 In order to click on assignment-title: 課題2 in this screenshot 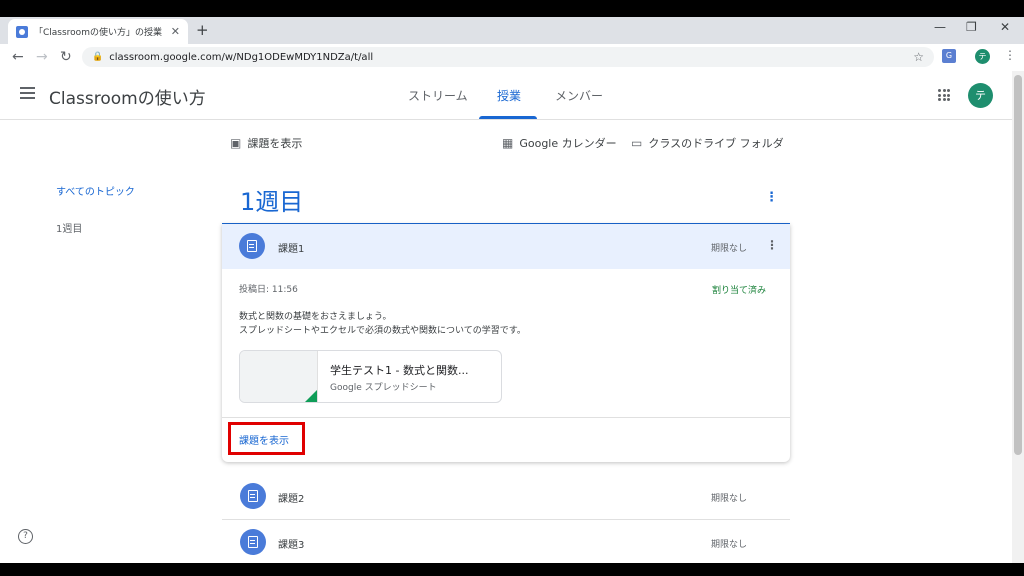, I will do `click(291, 499)`.